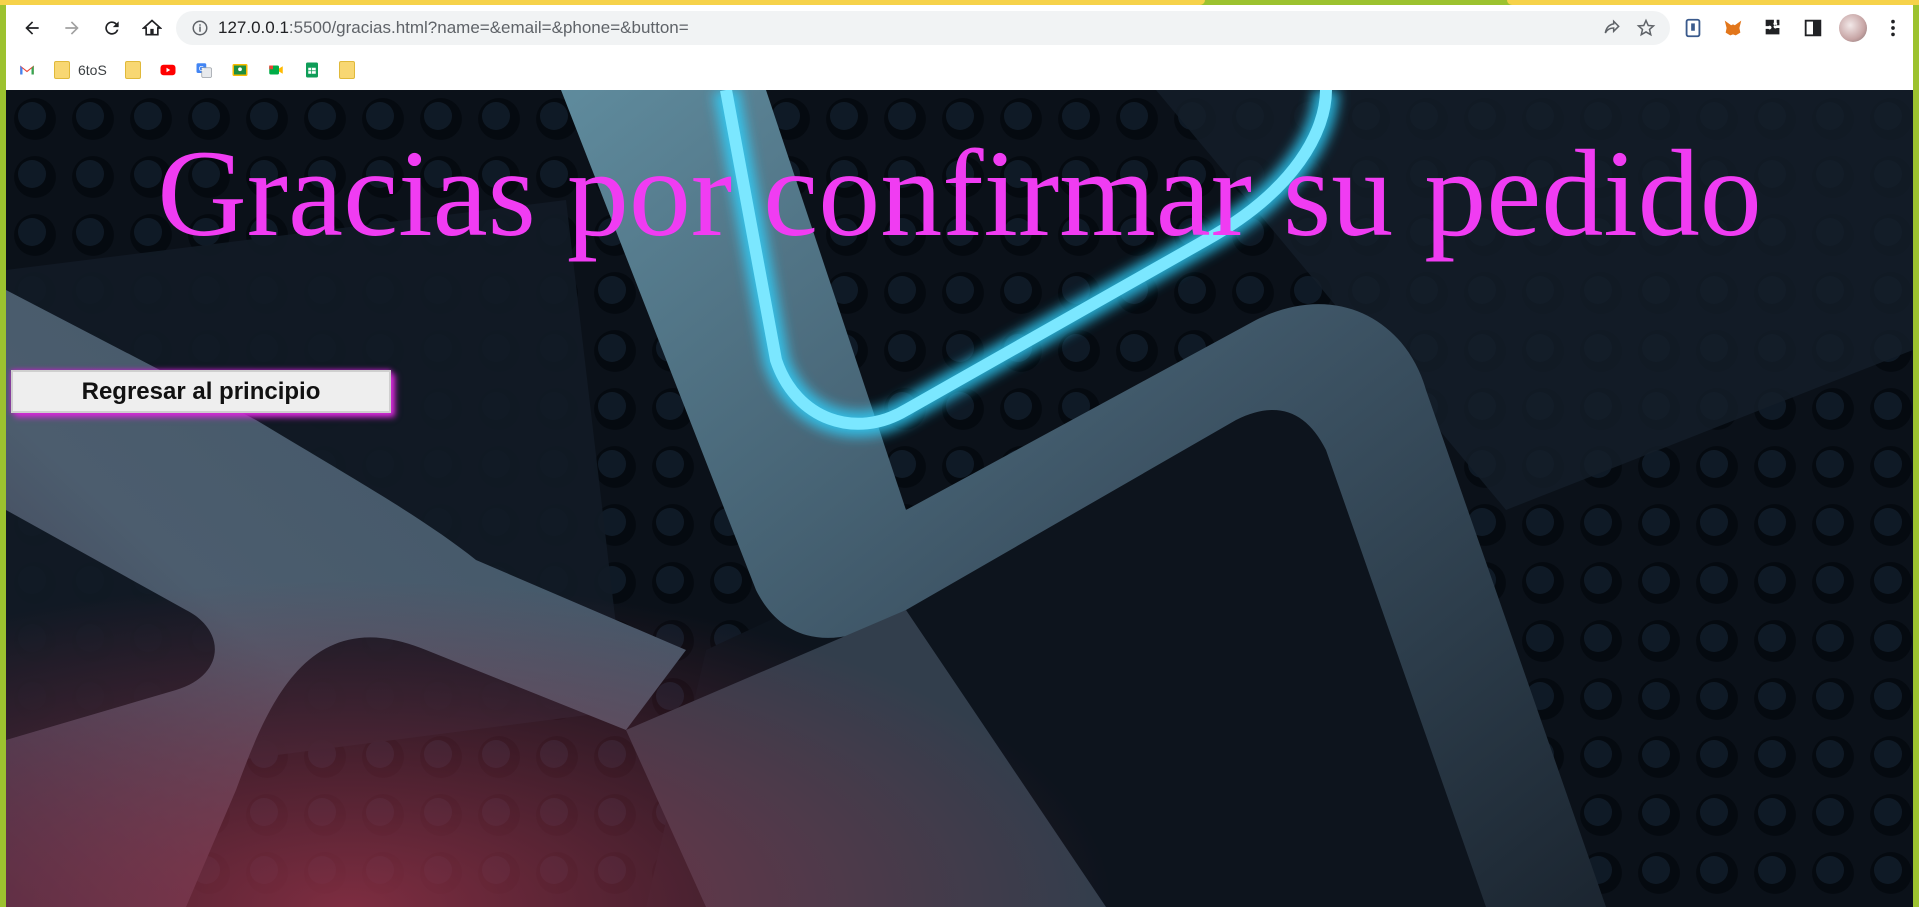 This screenshot has width=1919, height=907. I want to click on back-arrow-icon, so click(32, 27).